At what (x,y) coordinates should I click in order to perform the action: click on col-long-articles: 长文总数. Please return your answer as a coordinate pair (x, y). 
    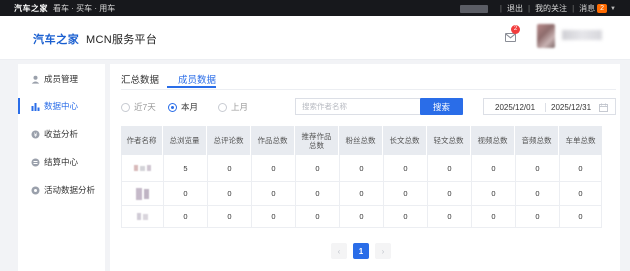
    Looking at the image, I should click on (405, 140).